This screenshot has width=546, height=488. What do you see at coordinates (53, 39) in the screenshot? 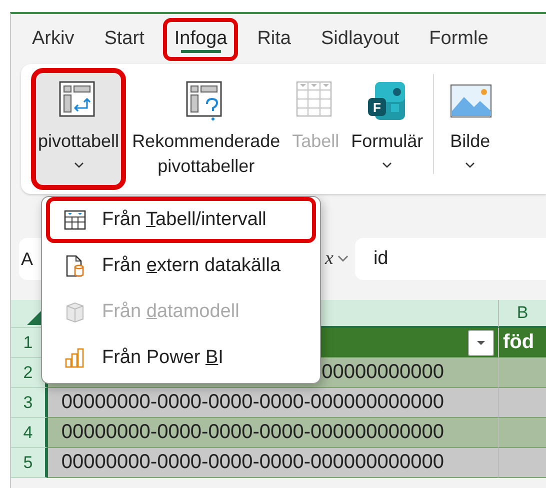
I see `ribbon-tab: Arkiv` at bounding box center [53, 39].